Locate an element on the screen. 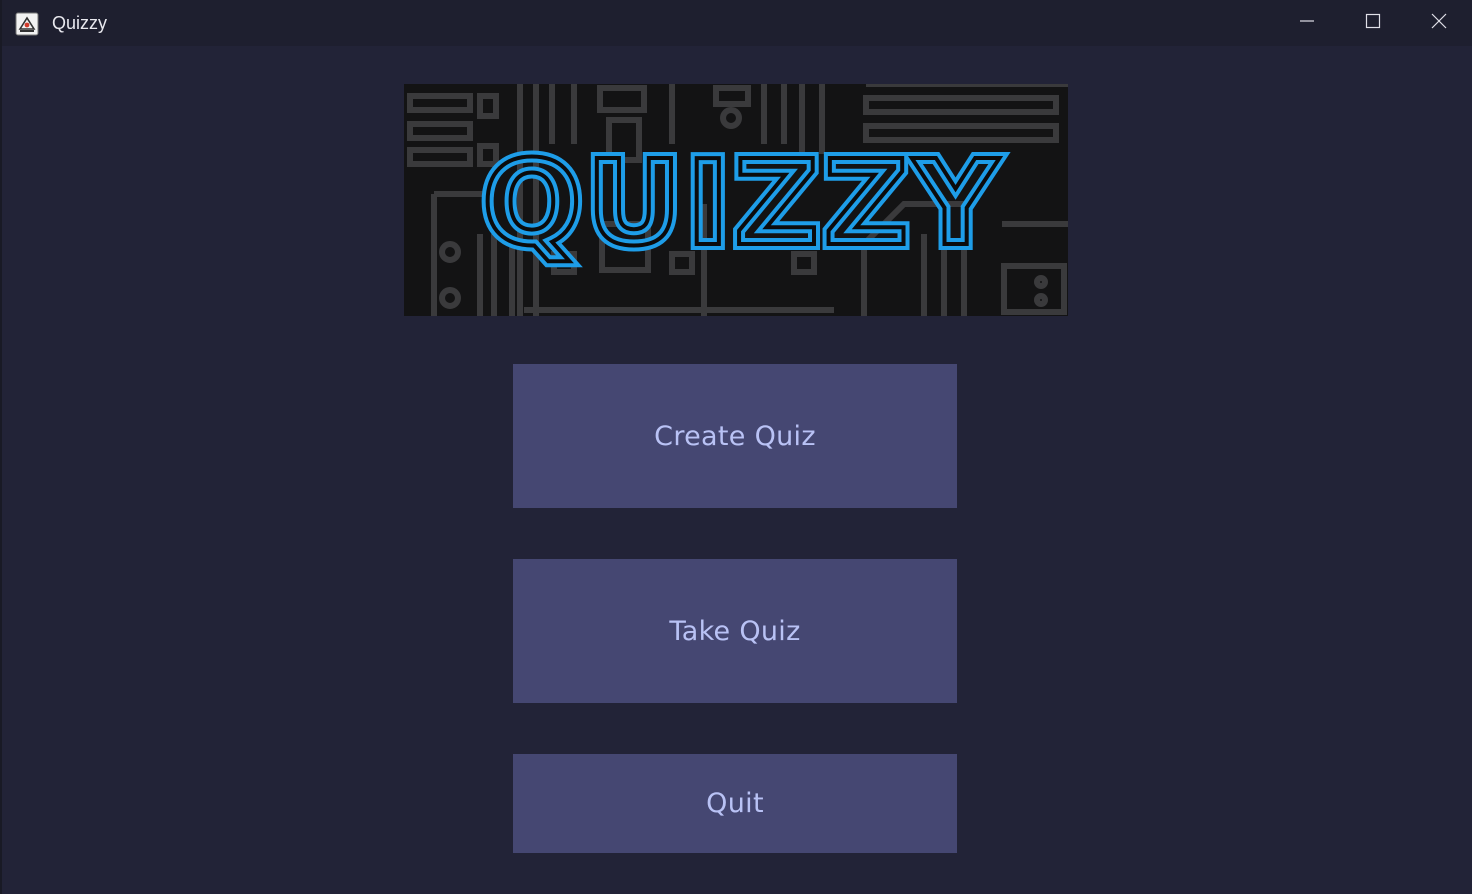 The width and height of the screenshot is (1472, 894). minimize-icon is located at coordinates (1307, 23).